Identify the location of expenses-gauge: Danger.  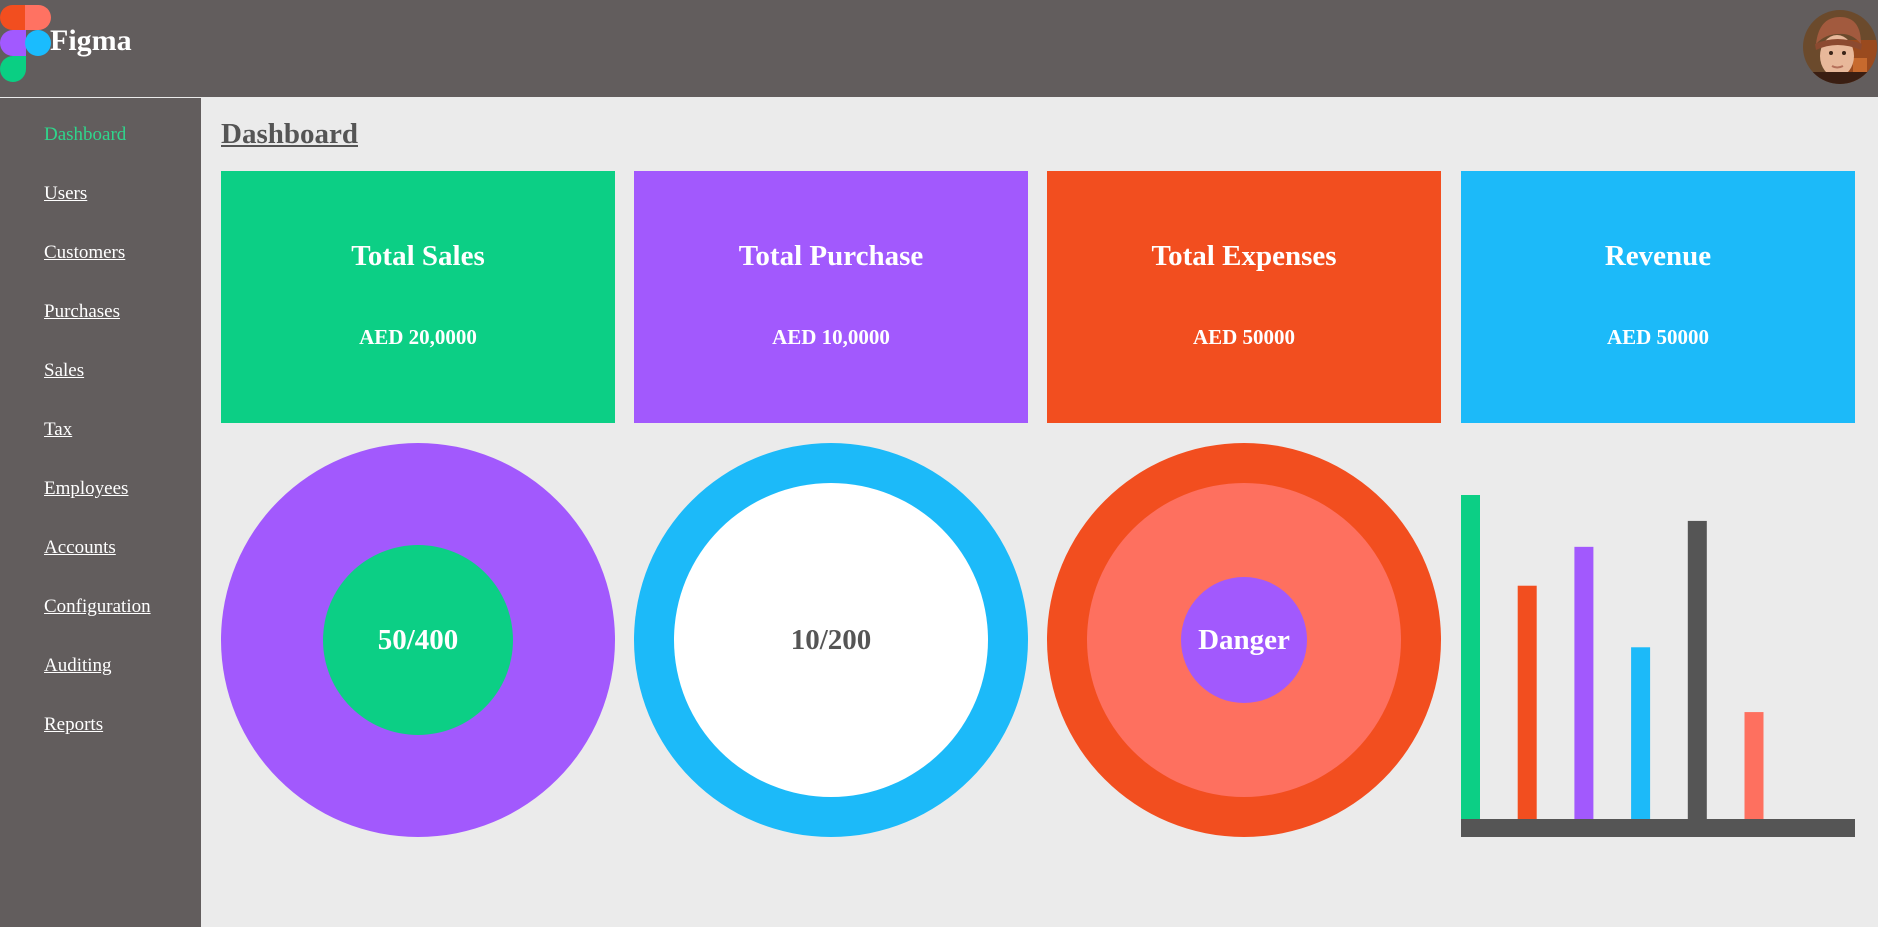
(1244, 640).